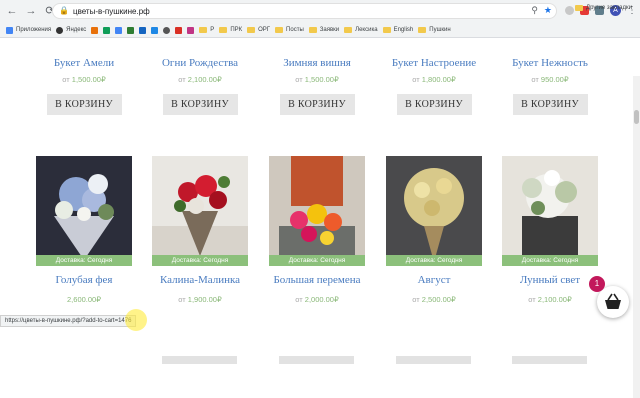 This screenshot has width=640, height=398. What do you see at coordinates (317, 63) in the screenshot?
I see `product-name: Зимняя вишня` at bounding box center [317, 63].